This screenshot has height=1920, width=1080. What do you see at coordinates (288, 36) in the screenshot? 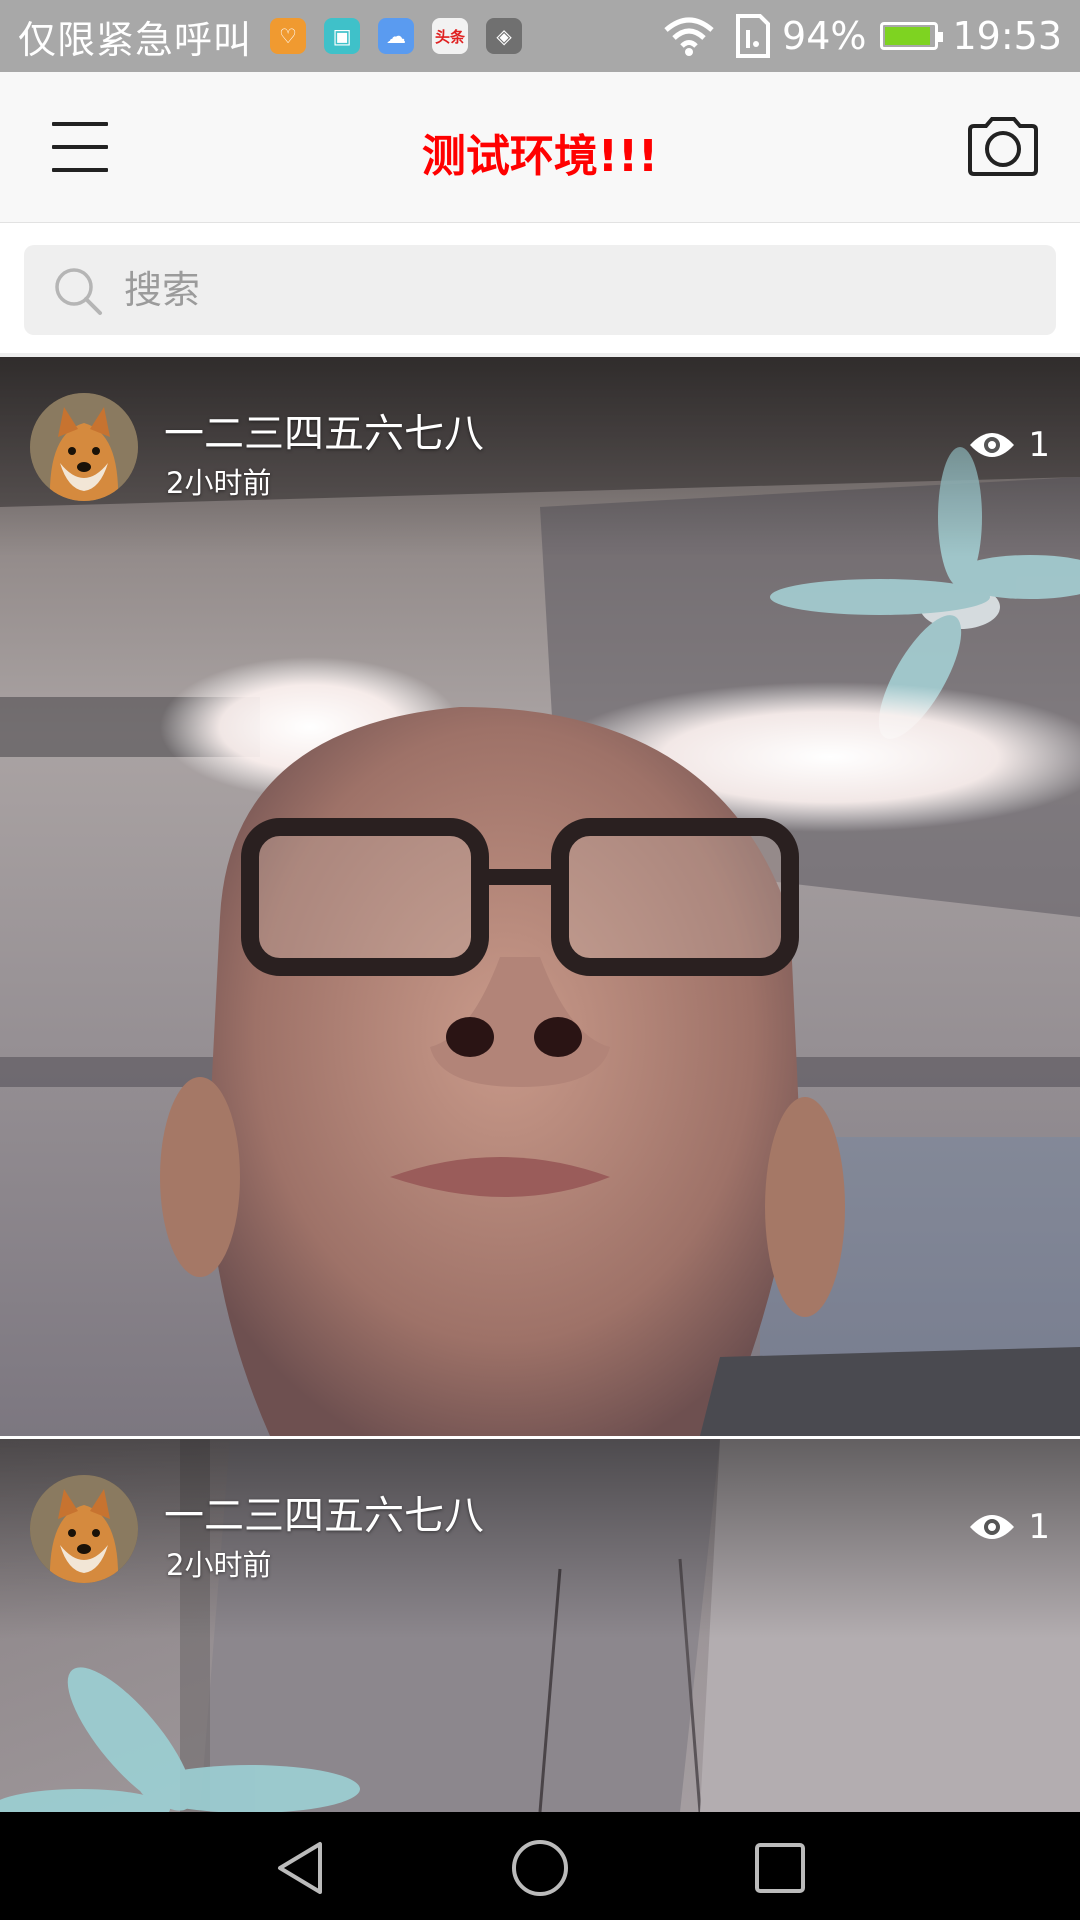
I see `health-app-icon: ♡` at bounding box center [288, 36].